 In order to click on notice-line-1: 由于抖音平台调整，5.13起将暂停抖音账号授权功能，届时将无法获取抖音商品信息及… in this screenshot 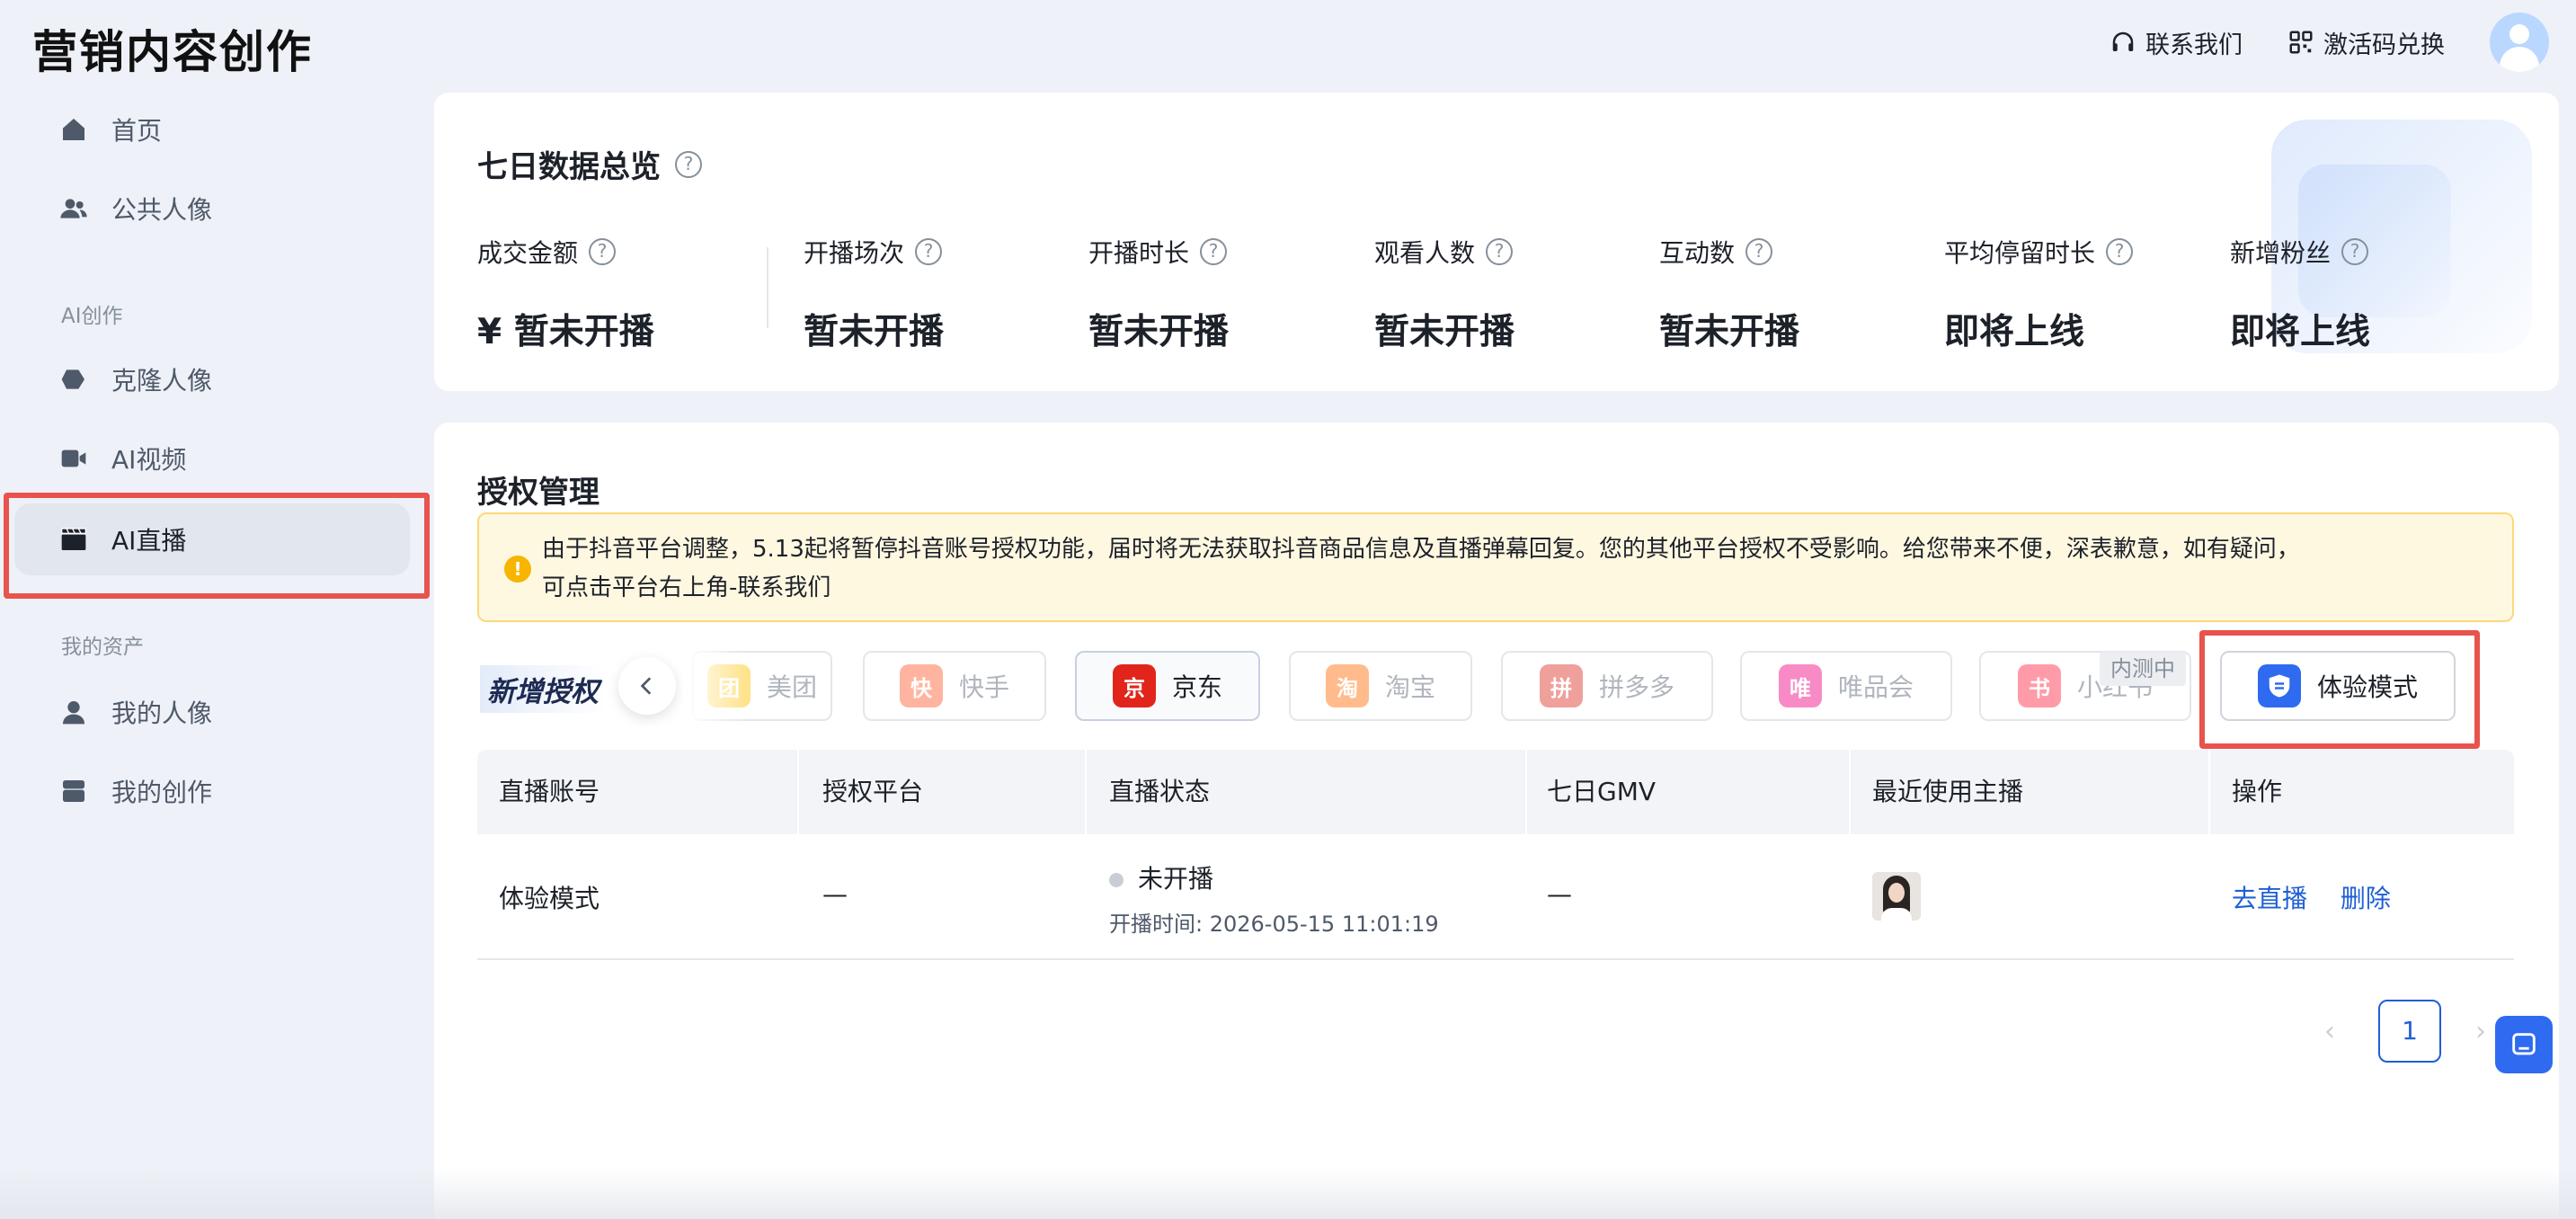, I will do `click(1421, 549)`.